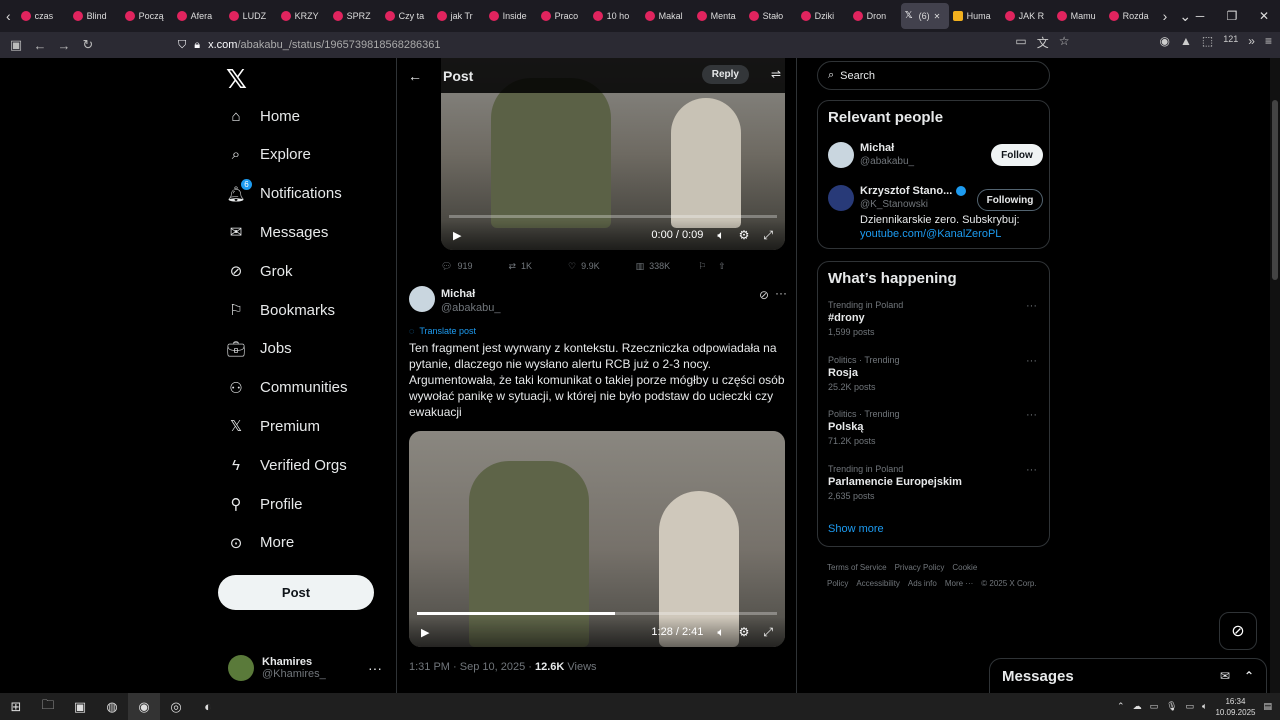 Image resolution: width=1280 pixels, height=720 pixels. What do you see at coordinates (1190, 706) in the screenshot?
I see `display-icon: ▭` at bounding box center [1190, 706].